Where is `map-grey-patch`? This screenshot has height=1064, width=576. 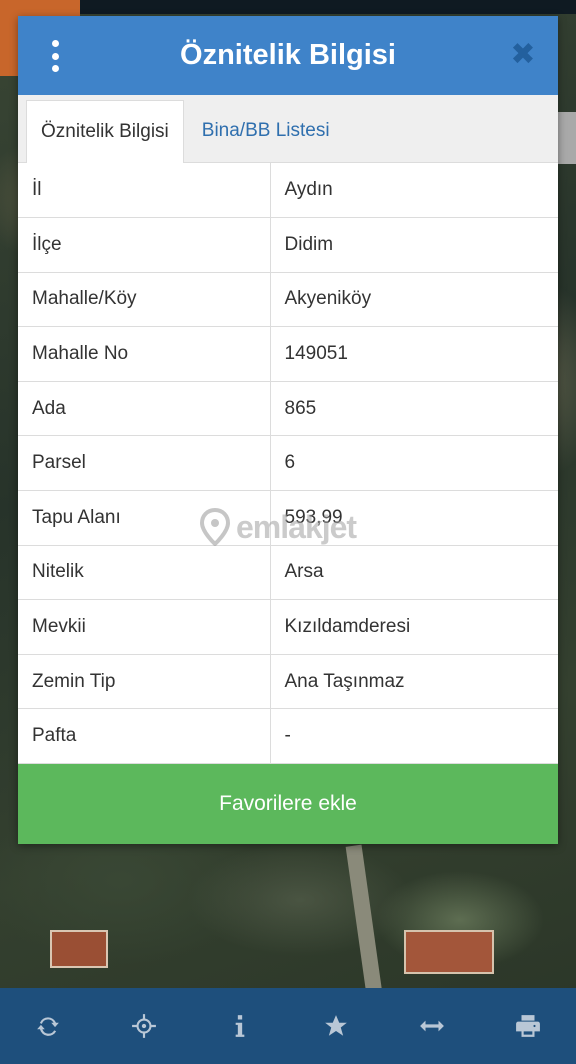
map-grey-patch is located at coordinates (566, 138).